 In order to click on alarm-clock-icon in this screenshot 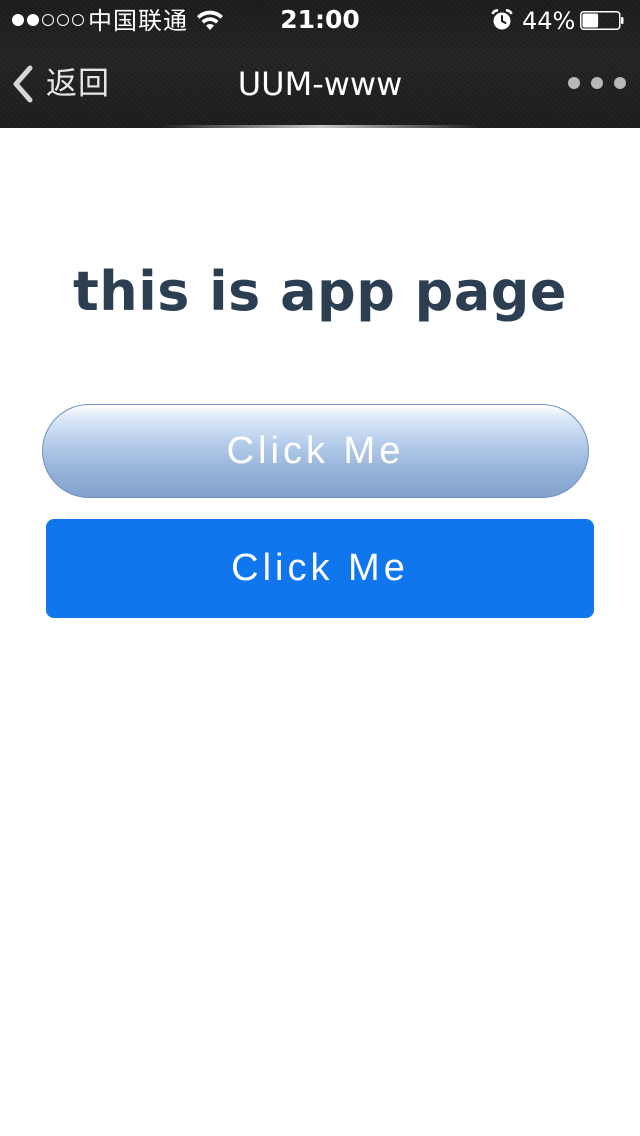, I will do `click(502, 19)`.